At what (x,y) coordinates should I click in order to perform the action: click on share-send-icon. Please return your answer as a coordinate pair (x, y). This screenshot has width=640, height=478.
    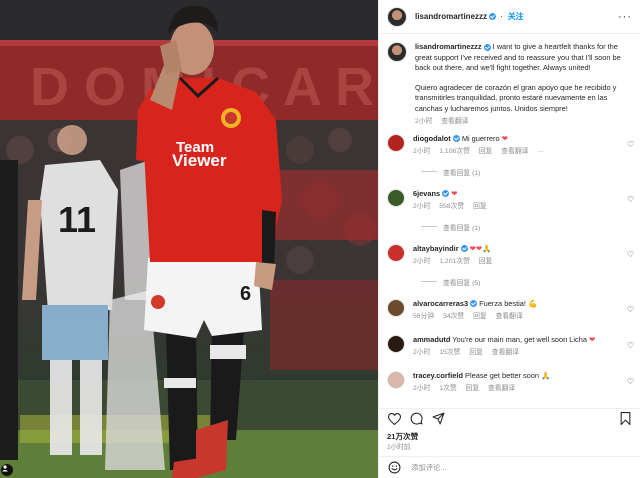
    Looking at the image, I should click on (438, 419).